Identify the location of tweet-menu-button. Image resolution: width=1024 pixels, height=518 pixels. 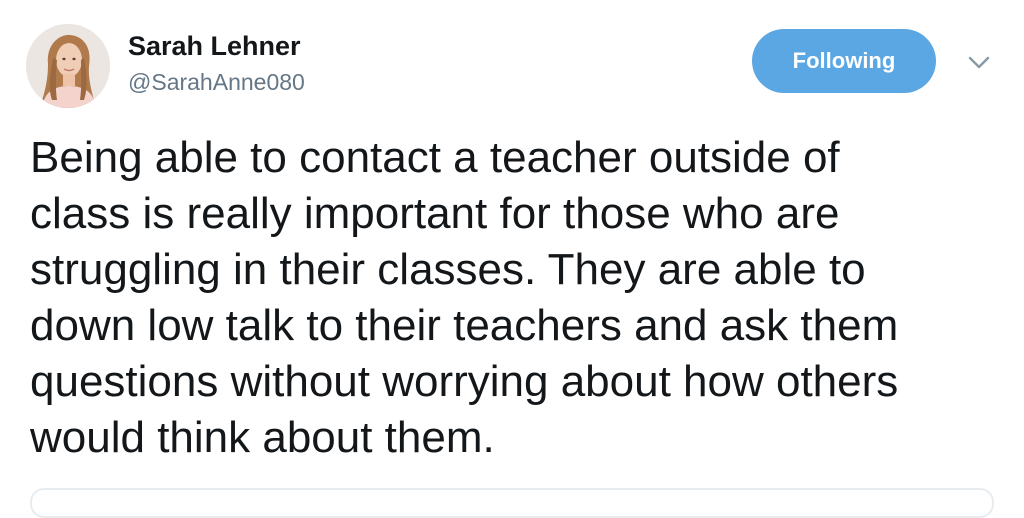
(979, 62).